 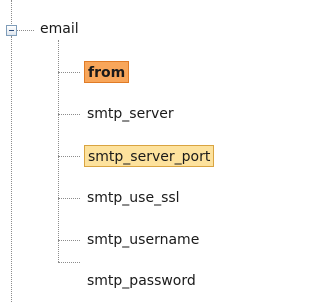 I want to click on tree-node-smtp-server-port: smtp_server_port, so click(x=149, y=156).